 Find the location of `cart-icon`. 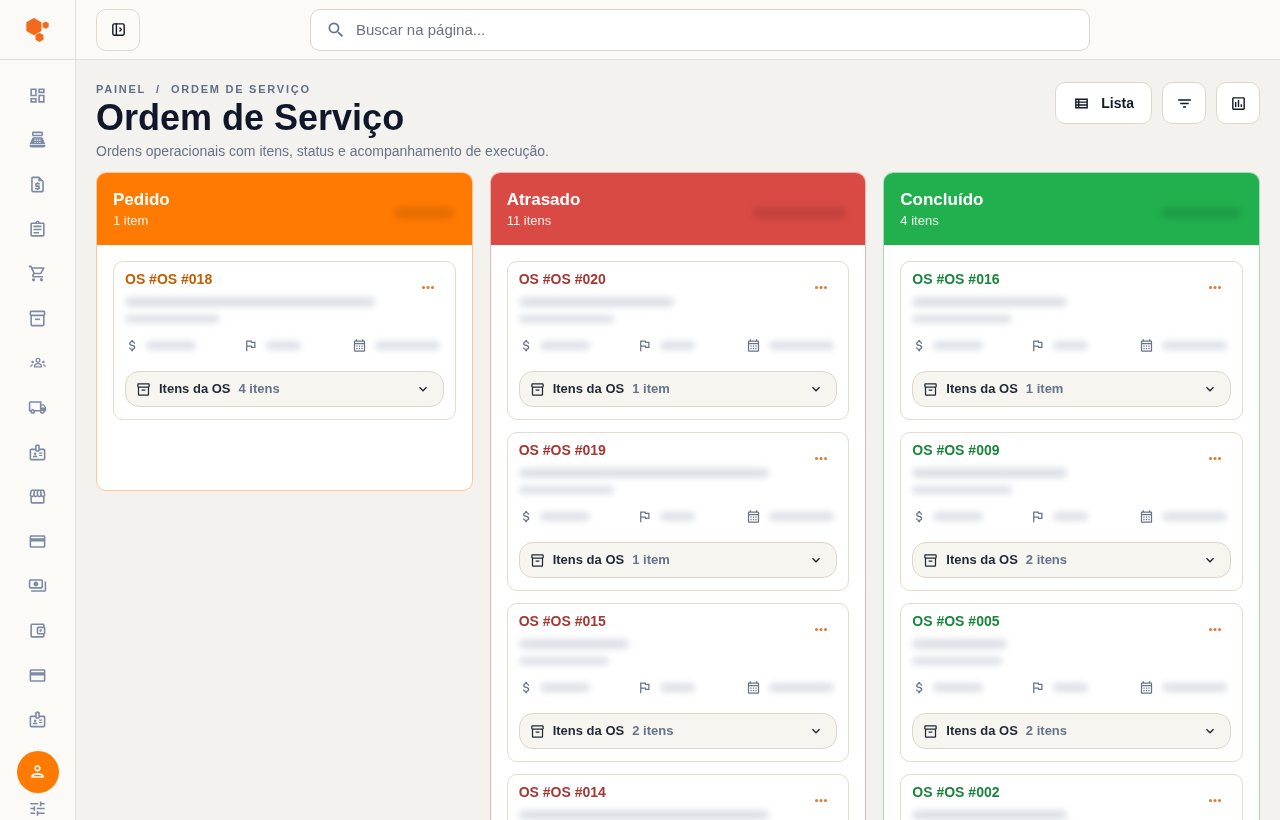

cart-icon is located at coordinates (37, 274).